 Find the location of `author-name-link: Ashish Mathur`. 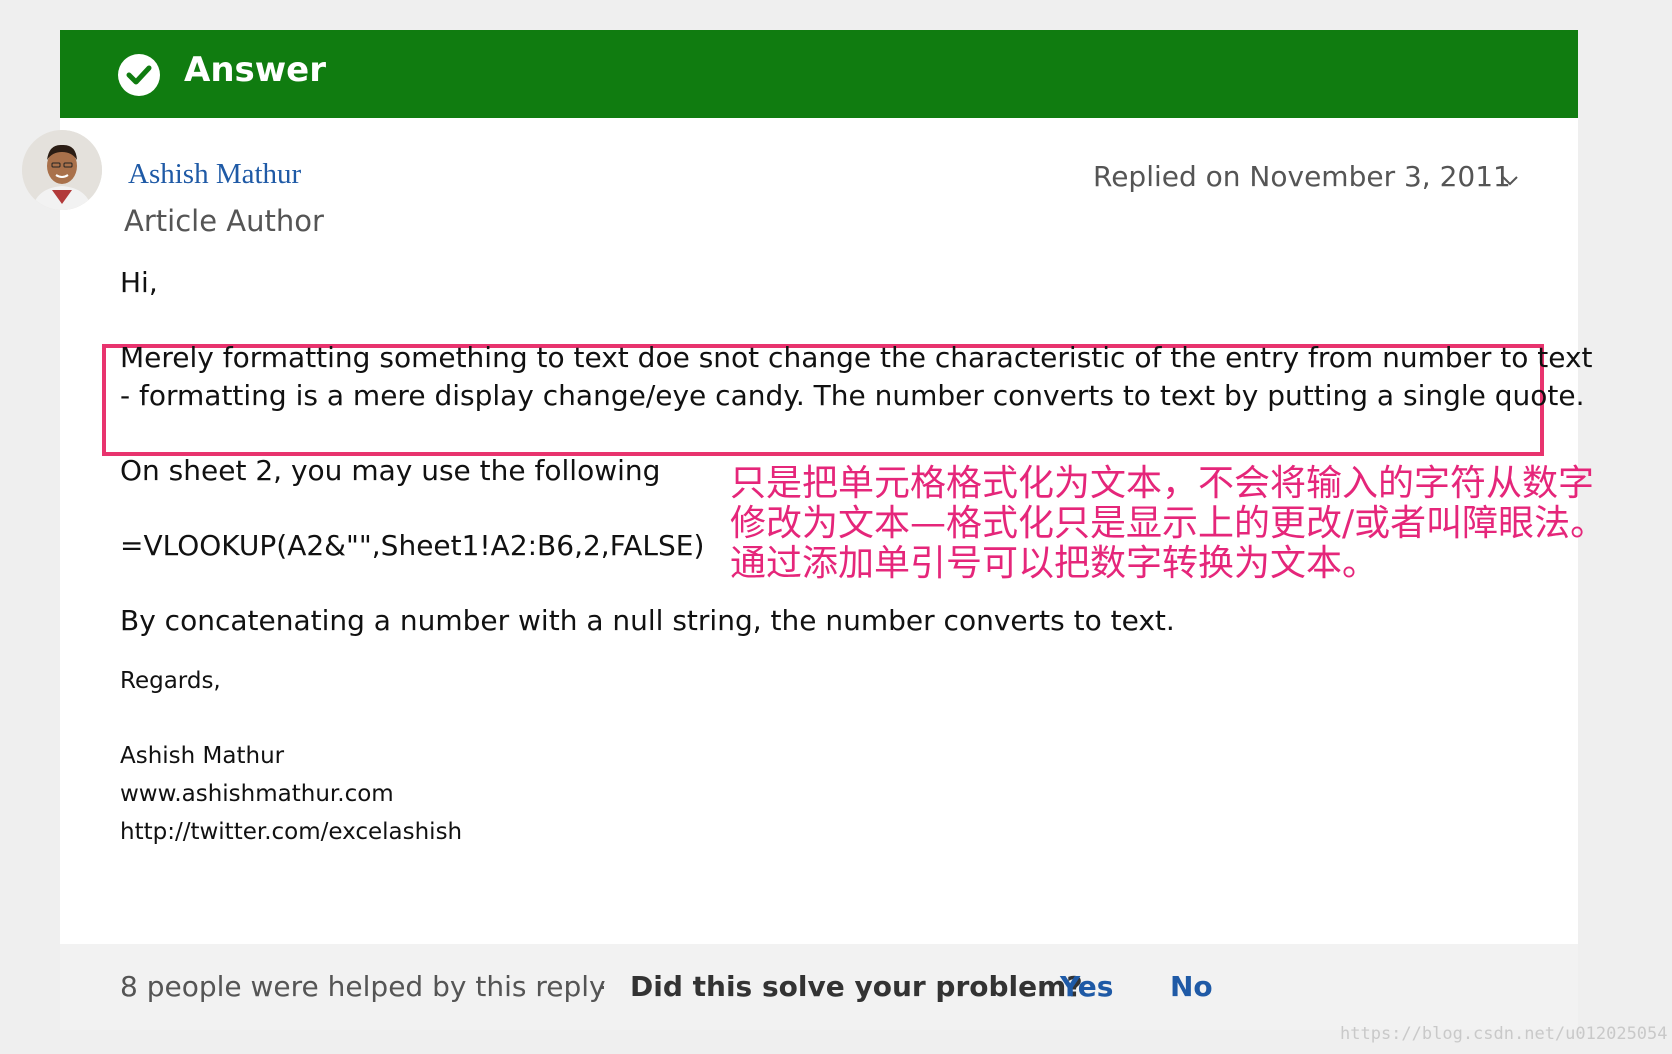

author-name-link: Ashish Mathur is located at coordinates (214, 174).